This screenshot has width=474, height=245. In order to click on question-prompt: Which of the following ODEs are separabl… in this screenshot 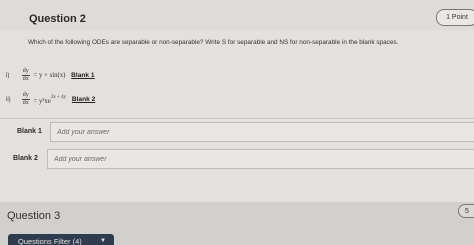, I will do `click(213, 42)`.